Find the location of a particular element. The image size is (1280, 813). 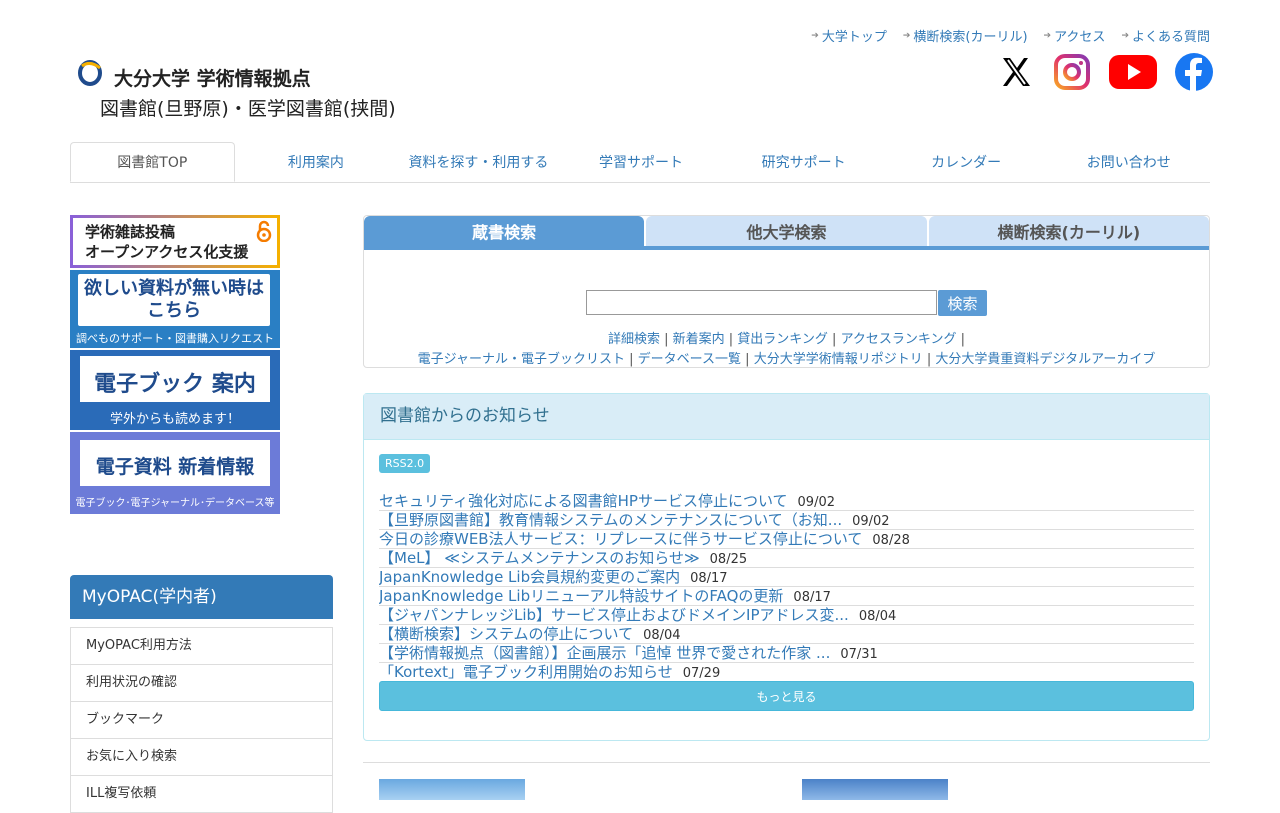

news-date: 08/17 is located at coordinates (709, 578).